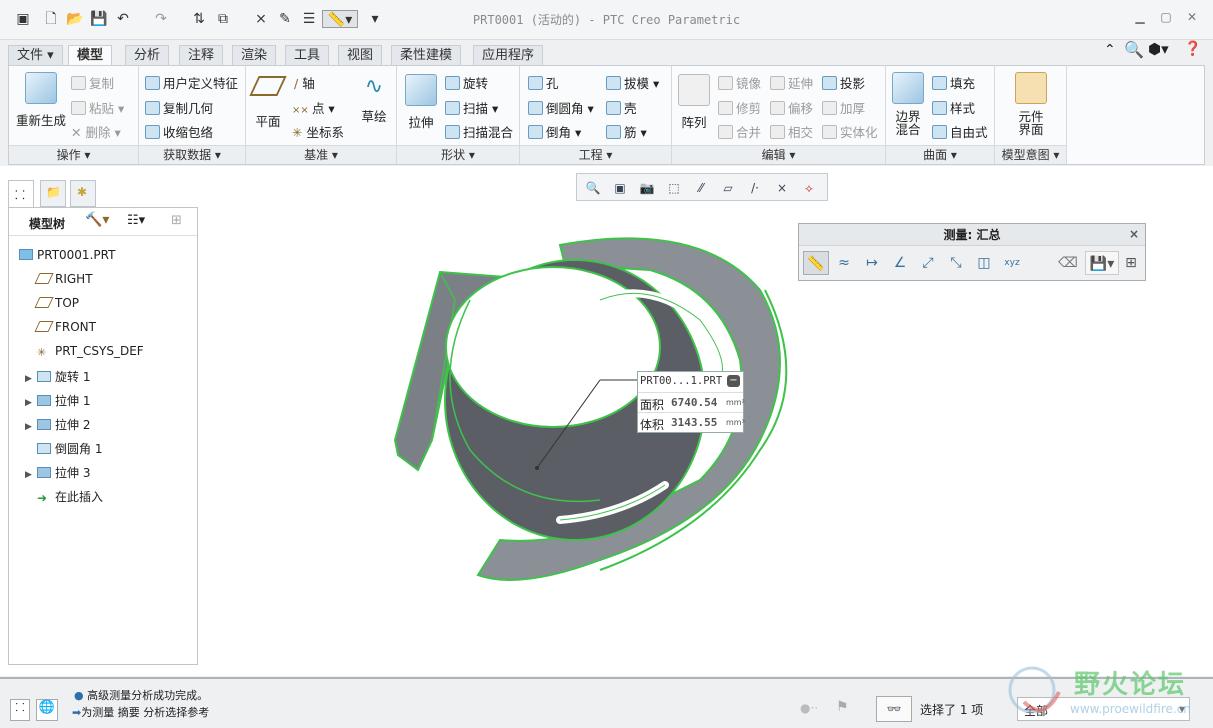 The height and width of the screenshot is (728, 1213). What do you see at coordinates (92, 82) in the screenshot?
I see `copy-button: 复制` at bounding box center [92, 82].